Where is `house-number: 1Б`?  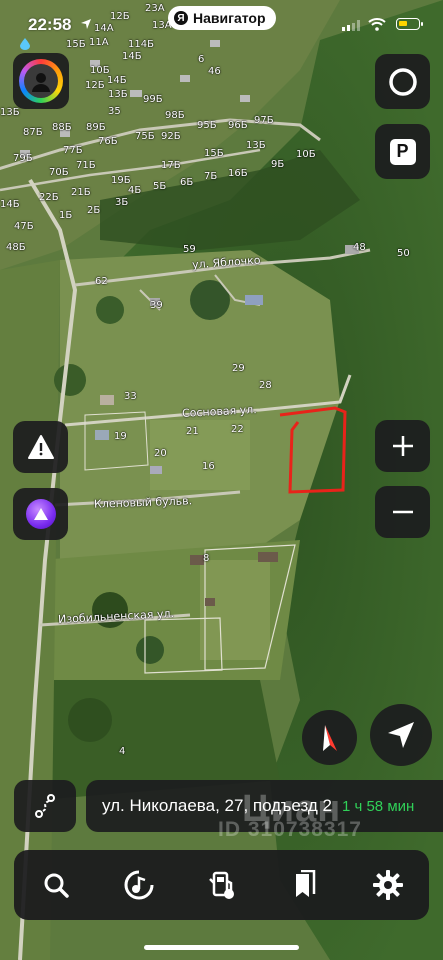 house-number: 1Б is located at coordinates (66, 215).